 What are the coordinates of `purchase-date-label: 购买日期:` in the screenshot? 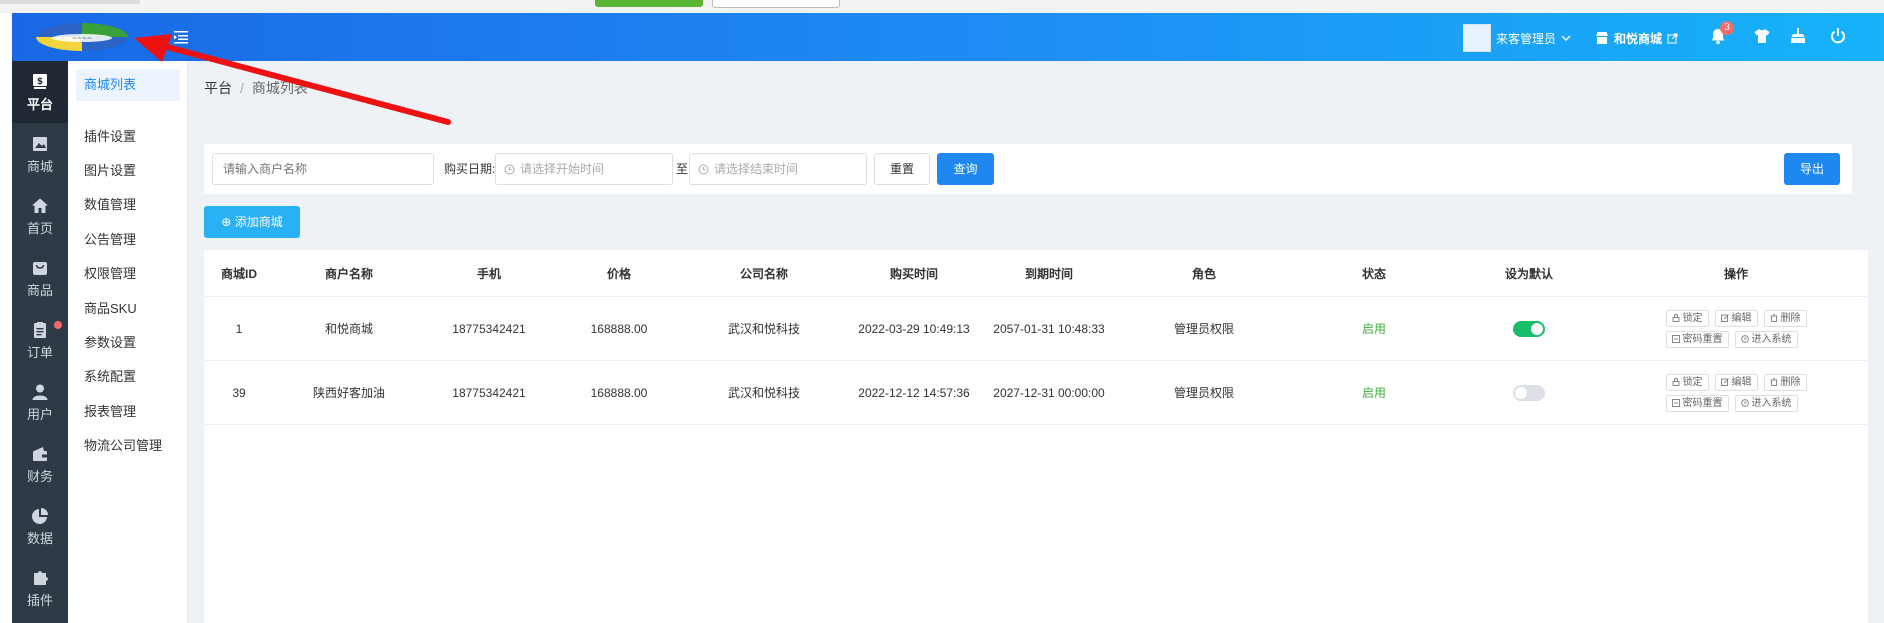 It's located at (470, 169).